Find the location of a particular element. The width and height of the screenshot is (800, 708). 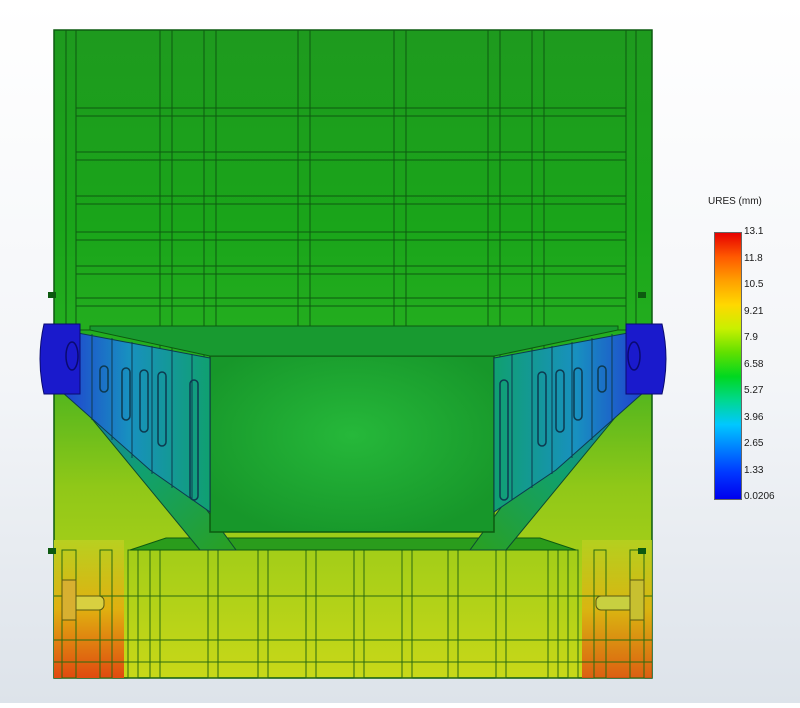

legend-tick-label: 1.33 is located at coordinates (754, 470).